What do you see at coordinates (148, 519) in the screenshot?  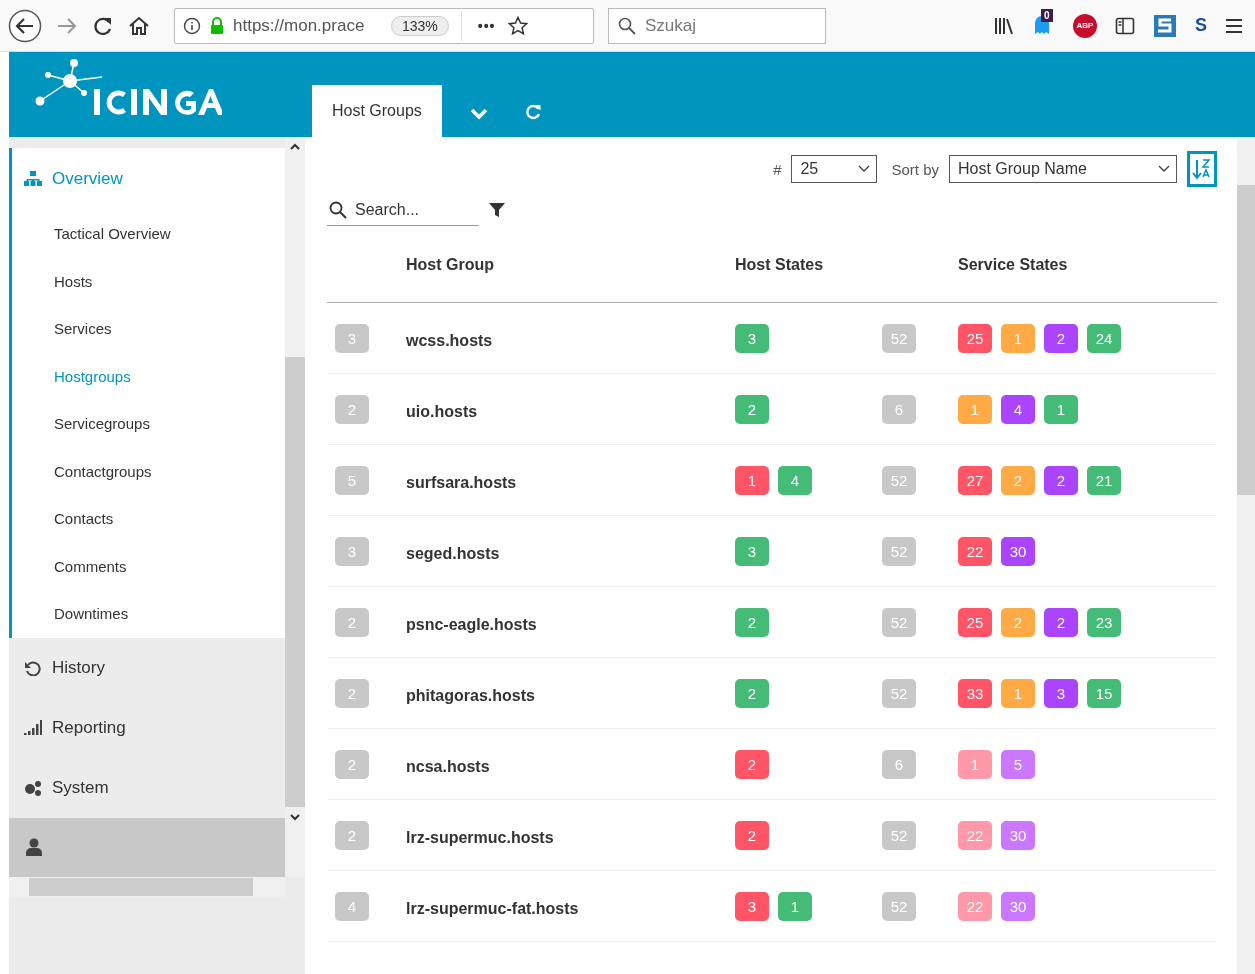 I see `nav-item: Contacts` at bounding box center [148, 519].